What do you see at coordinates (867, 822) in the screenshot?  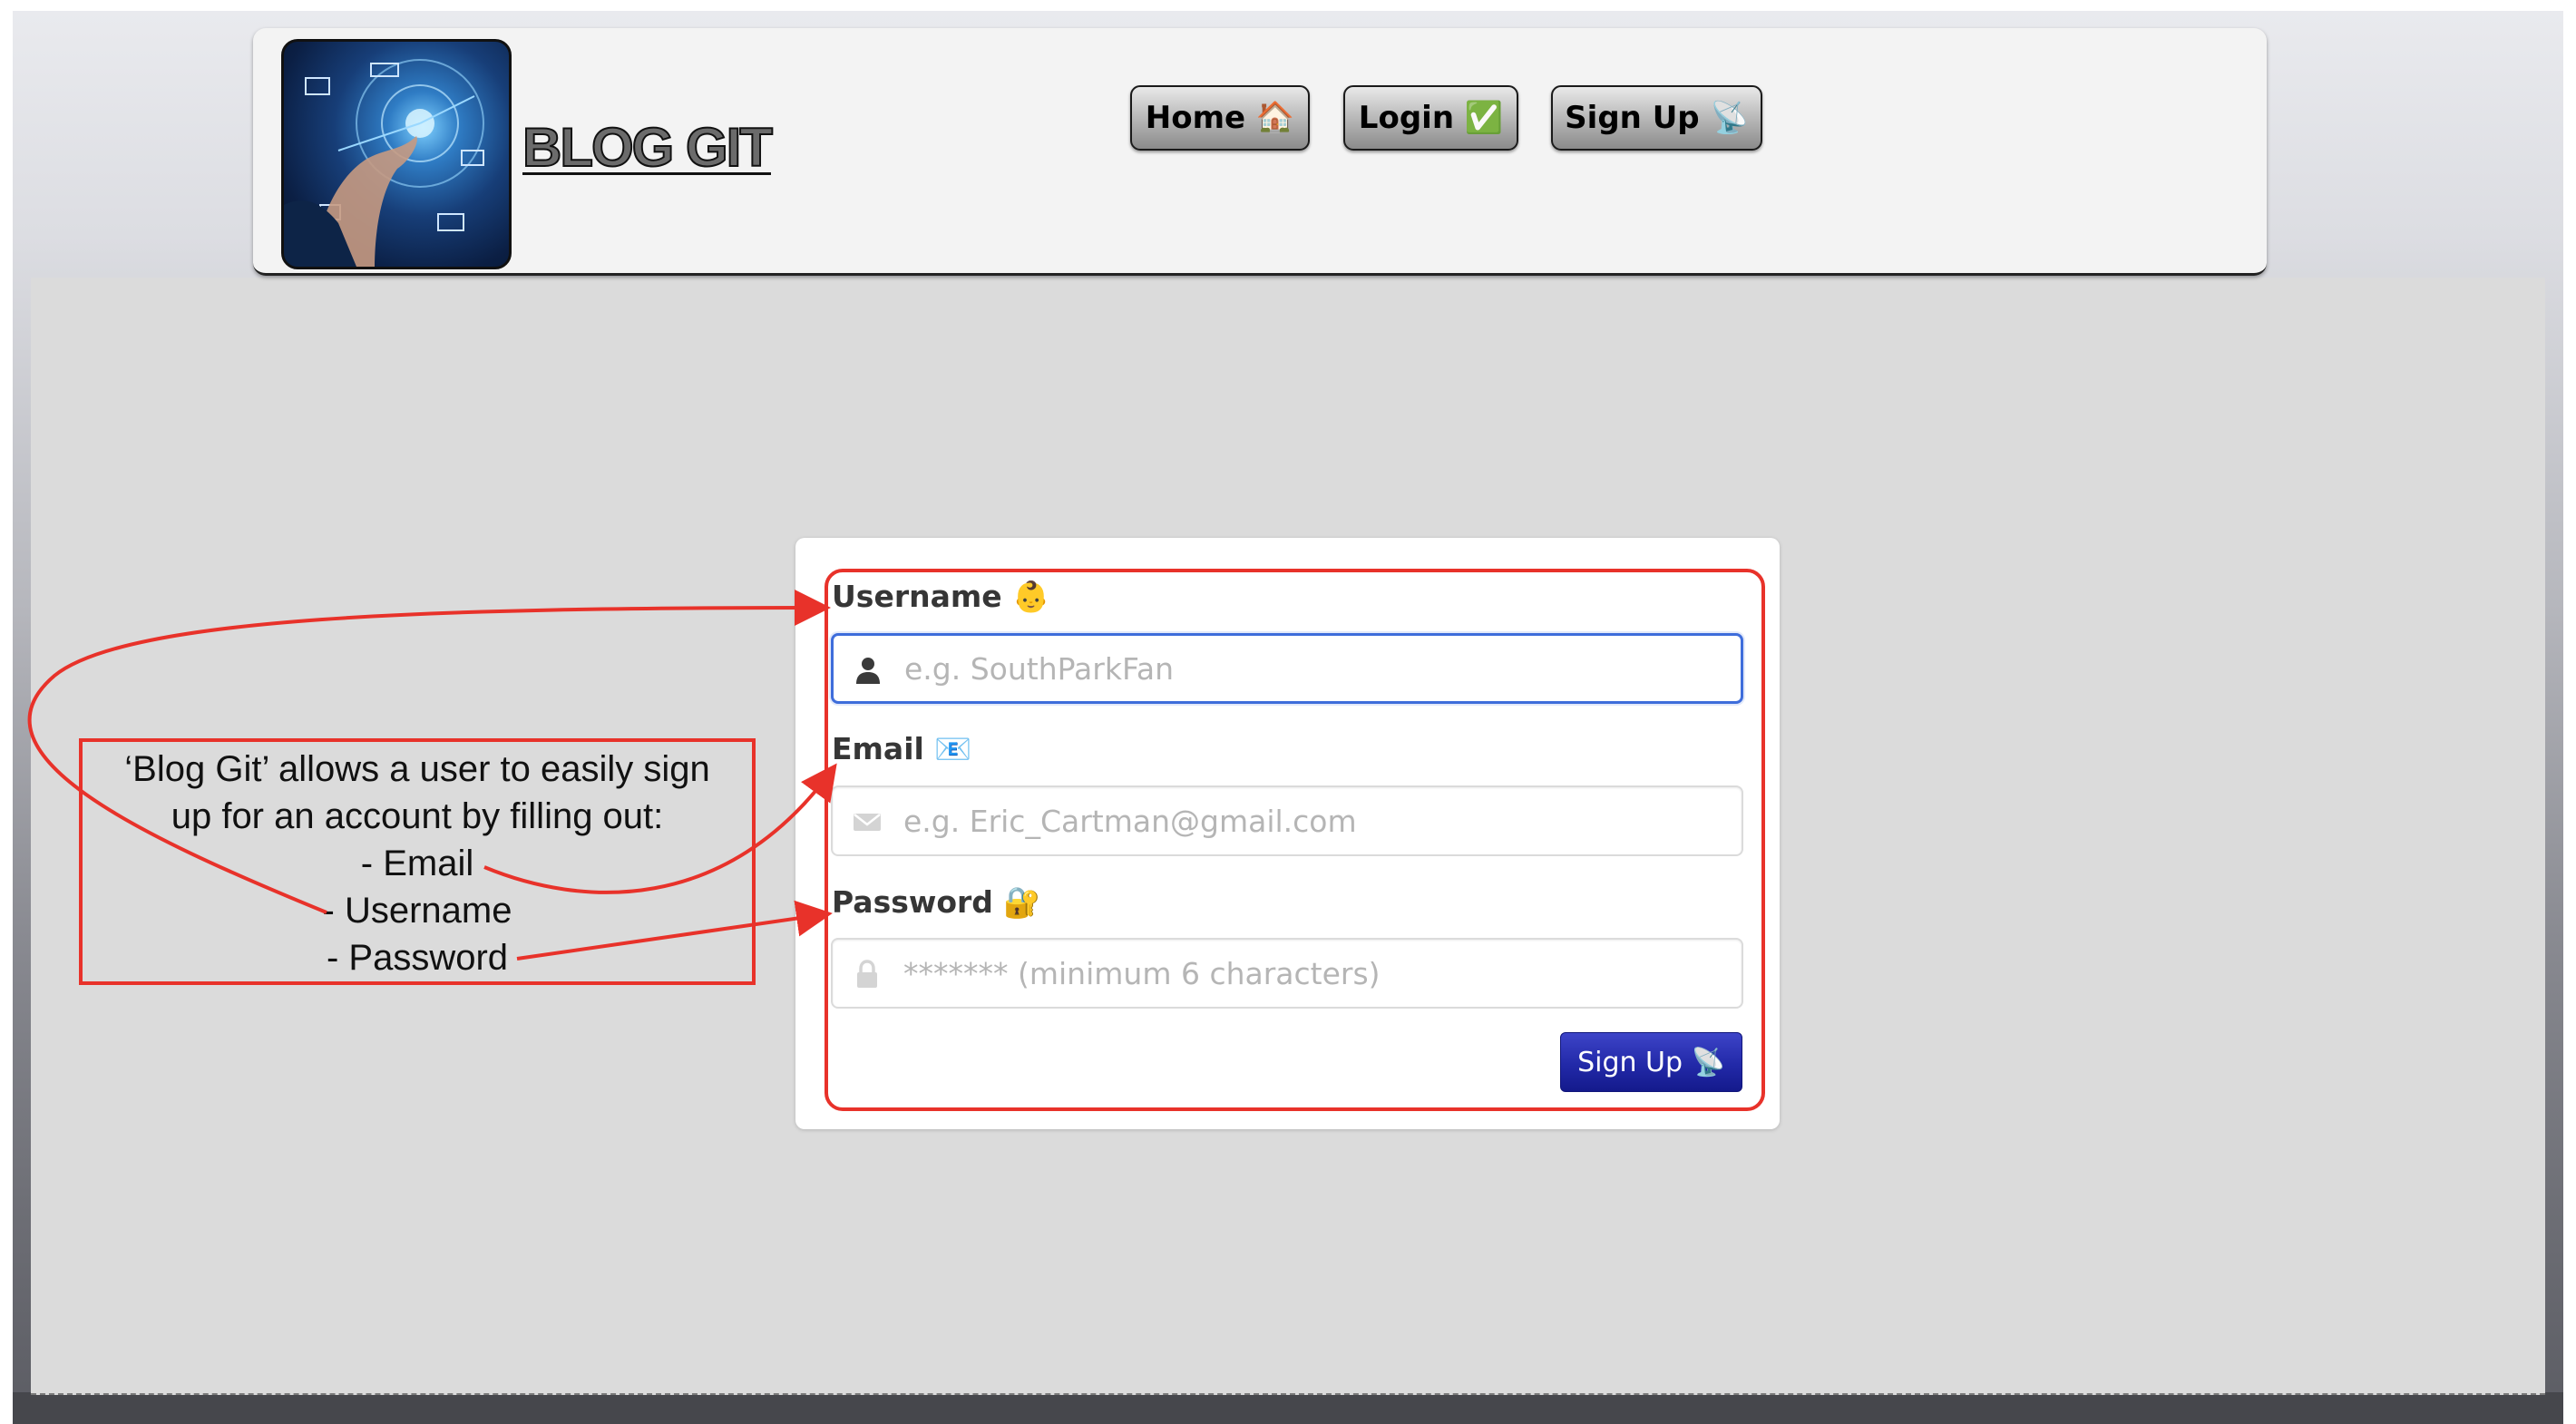 I see `envelope-icon` at bounding box center [867, 822].